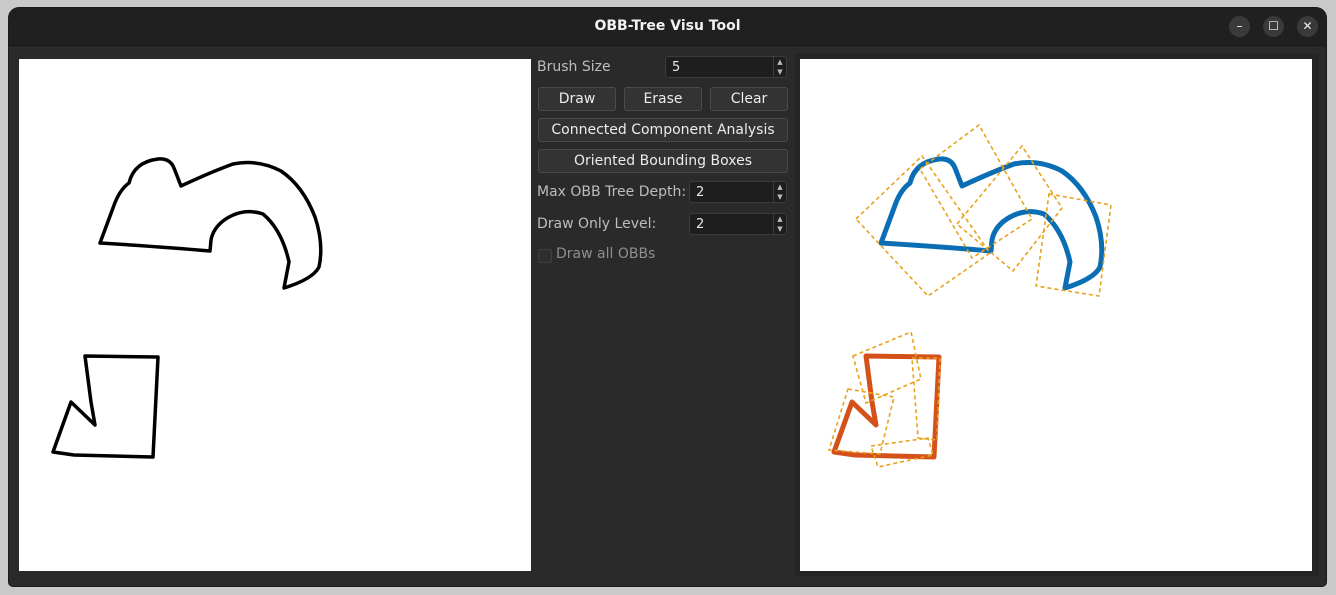 This screenshot has width=1336, height=595. Describe the element at coordinates (577, 99) in the screenshot. I see `draw-button: Draw` at that location.